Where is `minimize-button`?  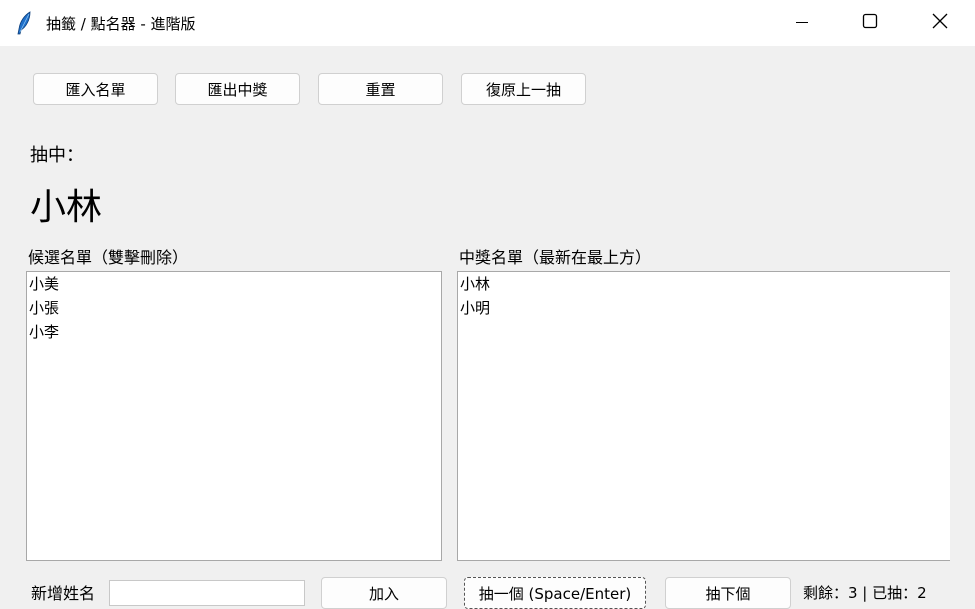 minimize-button is located at coordinates (802, 23).